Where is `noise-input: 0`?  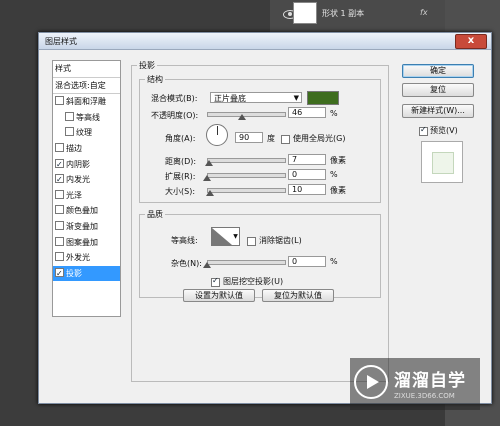 noise-input: 0 is located at coordinates (307, 261).